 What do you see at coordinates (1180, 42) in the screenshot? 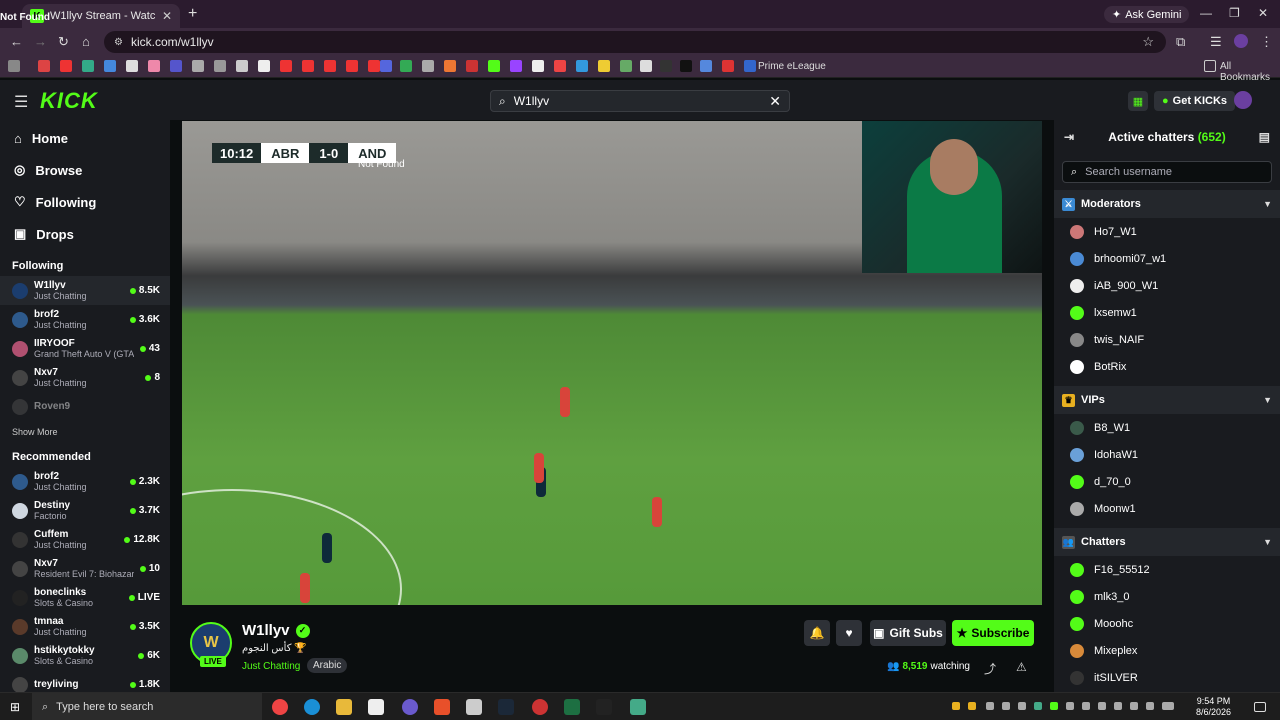
I see `extensions-icon: ⧉` at bounding box center [1180, 42].